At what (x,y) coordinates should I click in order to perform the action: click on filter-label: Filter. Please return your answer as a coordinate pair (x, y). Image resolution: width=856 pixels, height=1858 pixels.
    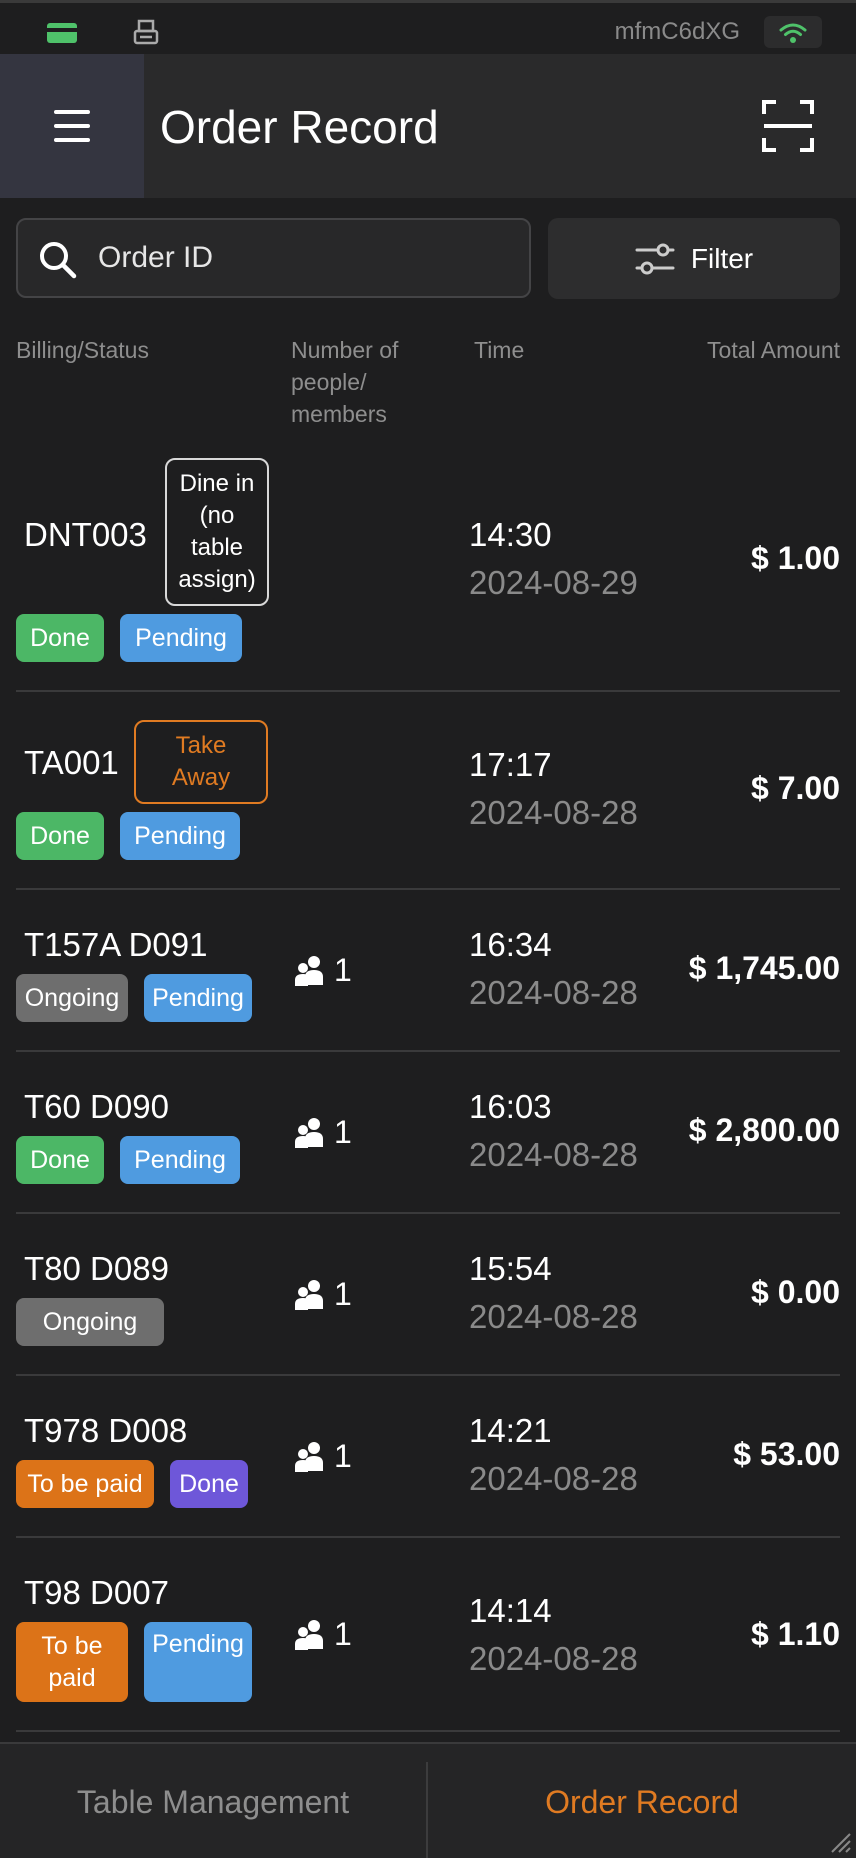
    Looking at the image, I should click on (722, 258).